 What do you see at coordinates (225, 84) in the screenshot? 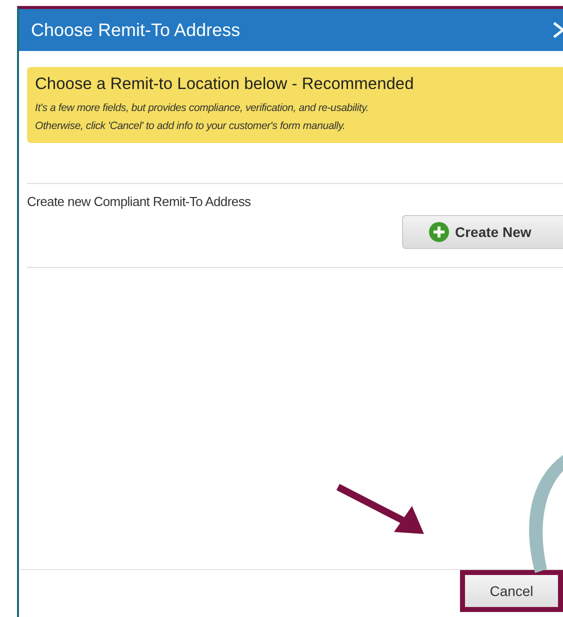
I see `notice-heading: Choose a Remit-to Location below - Recommended` at bounding box center [225, 84].